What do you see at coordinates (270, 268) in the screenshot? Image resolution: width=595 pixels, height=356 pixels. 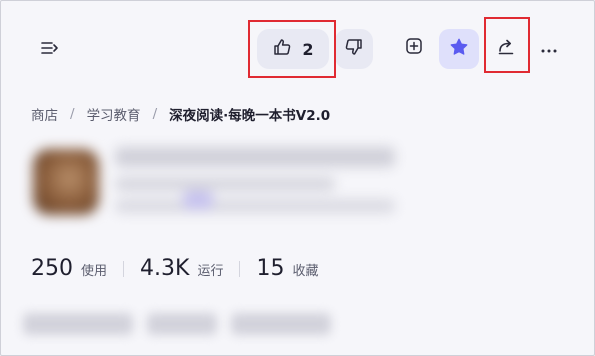 I see `stat-favorites-value: 15` at bounding box center [270, 268].